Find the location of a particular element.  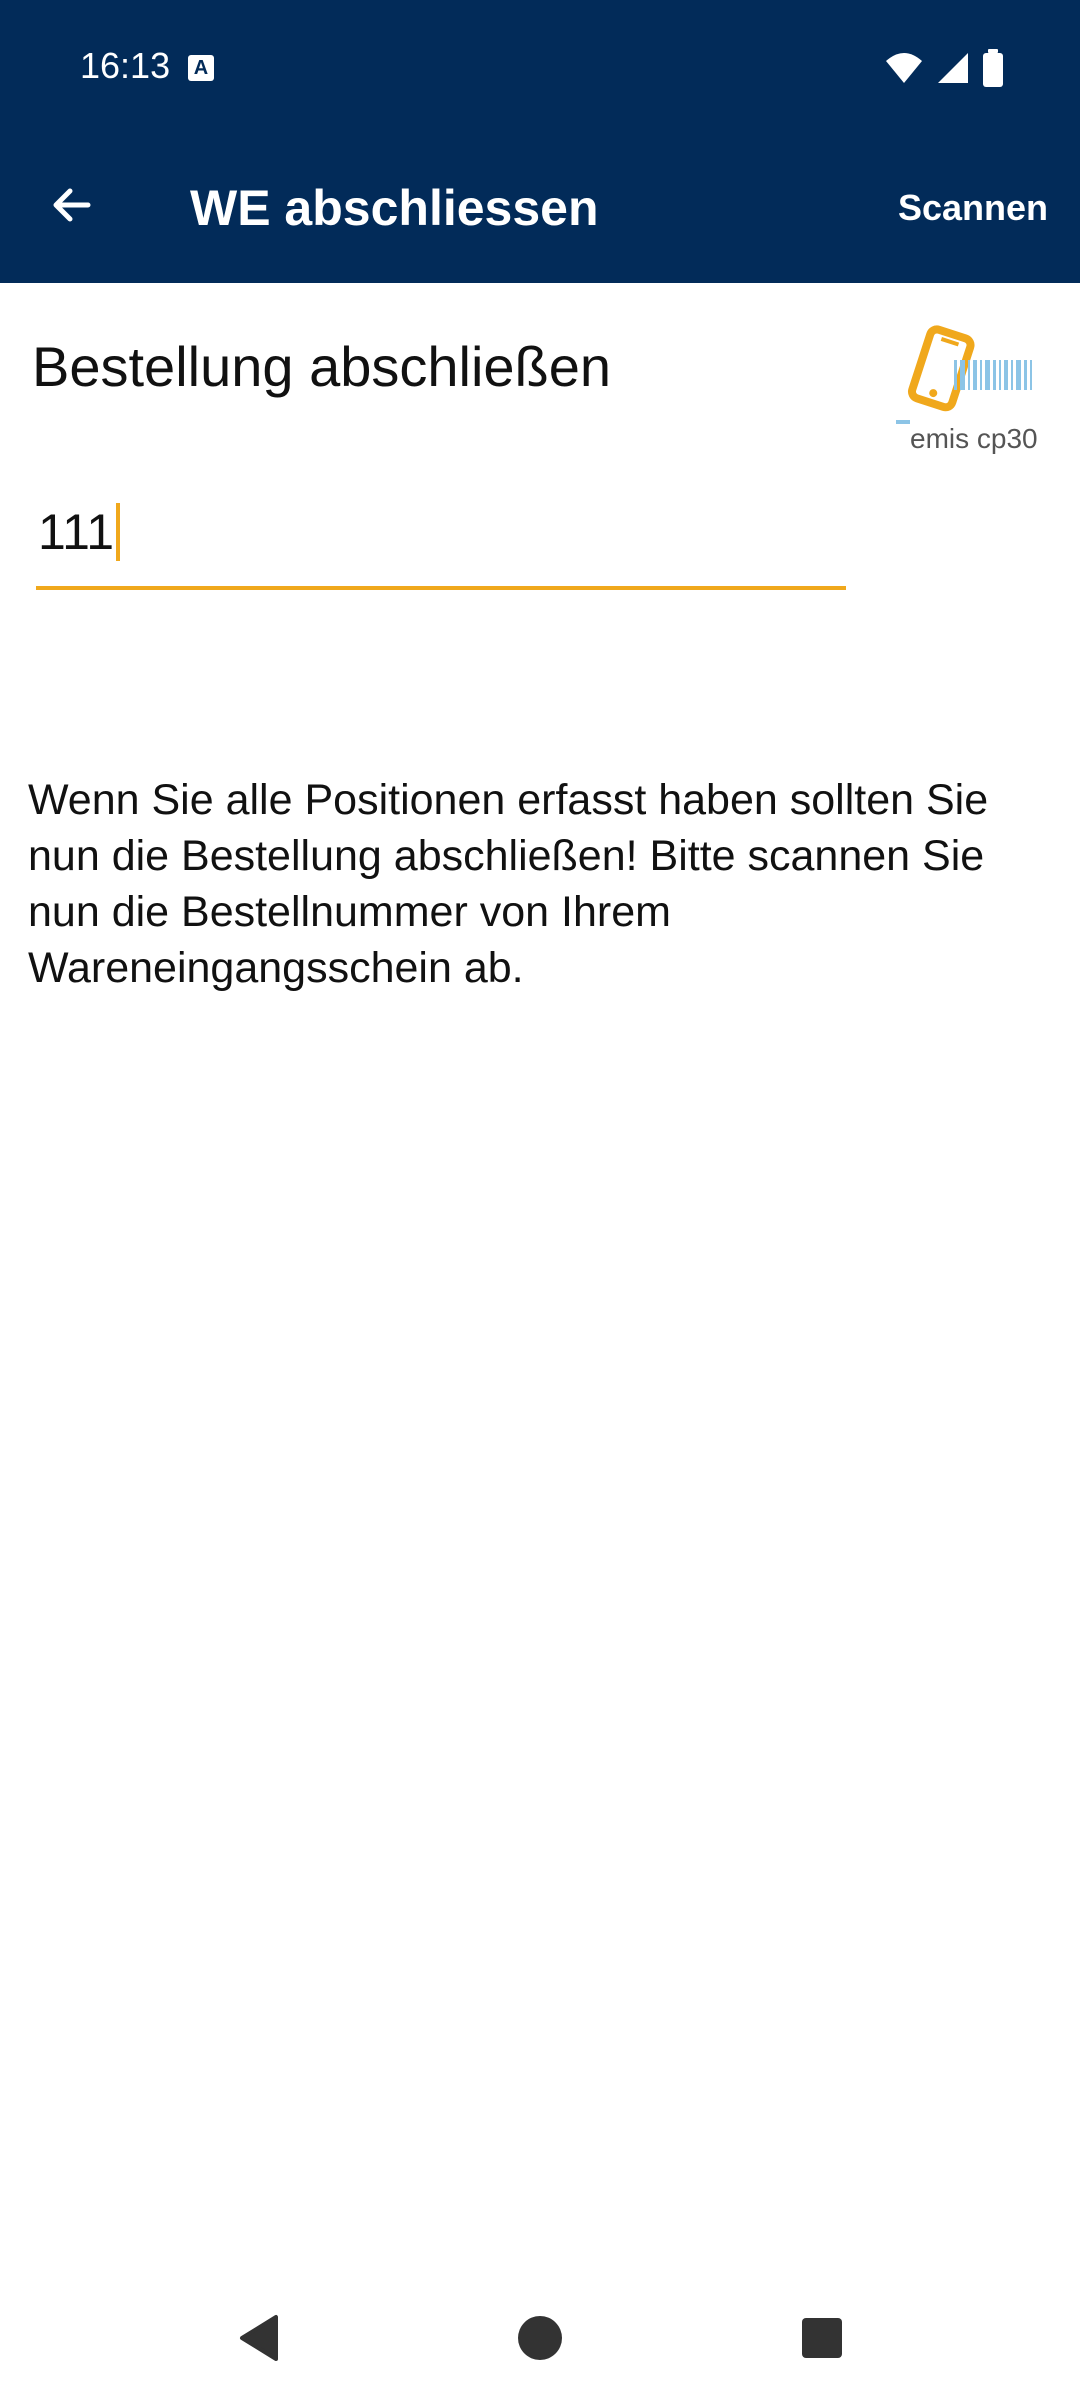

back-button is located at coordinates (72, 205).